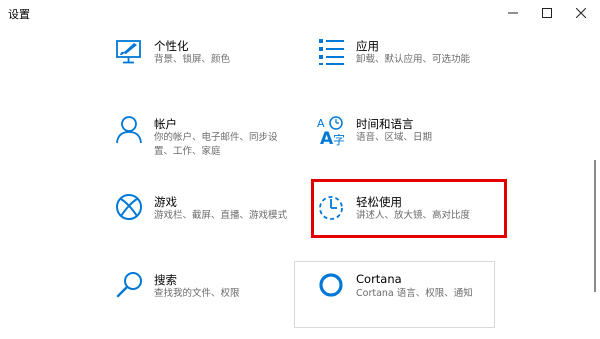 The height and width of the screenshot is (339, 600). I want to click on account-icon, so click(129, 130).